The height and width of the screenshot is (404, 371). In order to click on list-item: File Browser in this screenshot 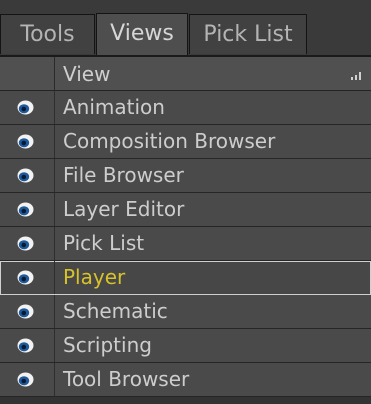, I will do `click(185, 176)`.